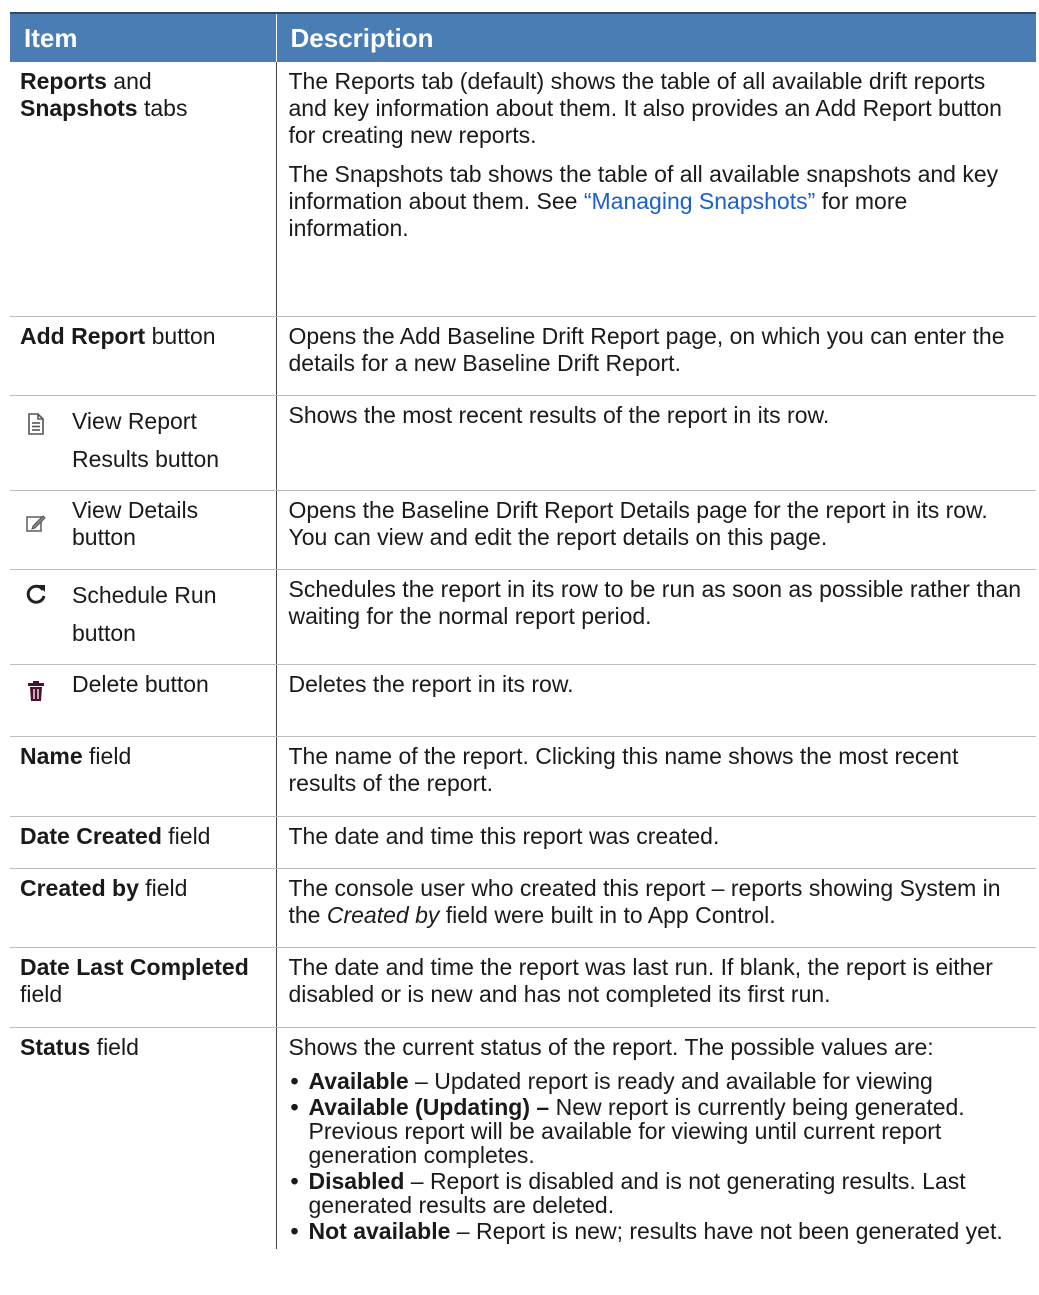  I want to click on item-cell: Add Report button, so click(143, 356).